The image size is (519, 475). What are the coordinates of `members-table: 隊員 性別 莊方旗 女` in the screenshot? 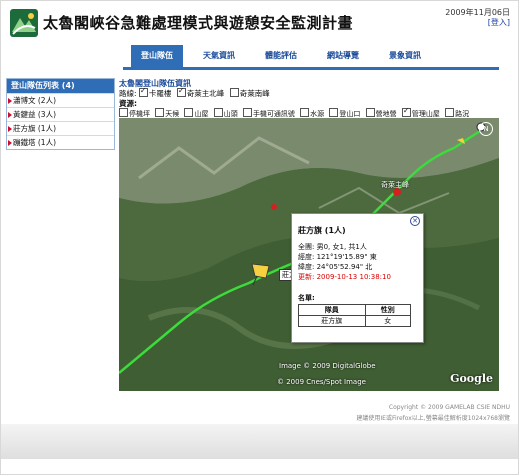 It's located at (355, 315).